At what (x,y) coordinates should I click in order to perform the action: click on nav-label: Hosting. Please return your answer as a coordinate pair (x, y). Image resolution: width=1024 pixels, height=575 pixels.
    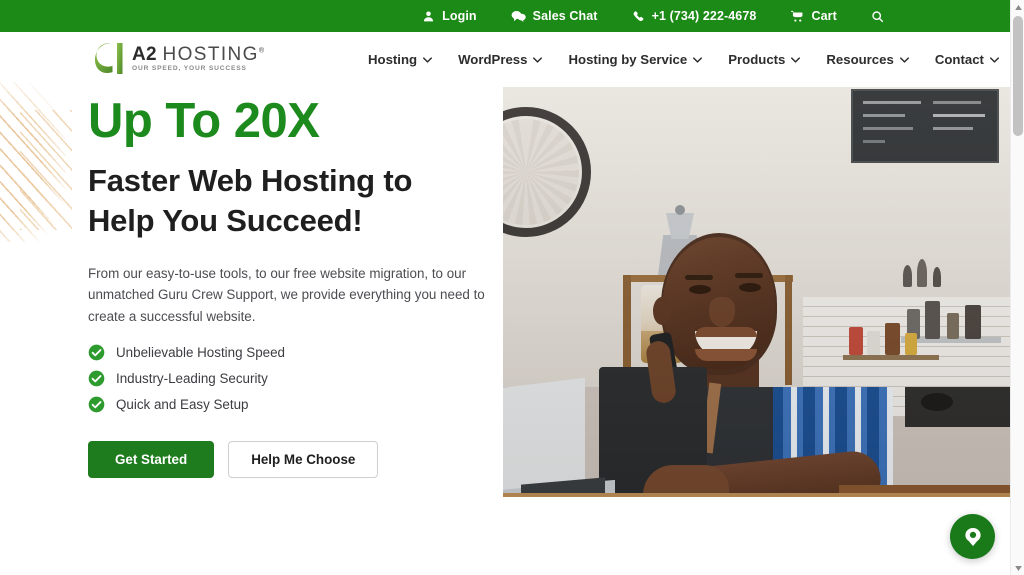
    Looking at the image, I should click on (393, 59).